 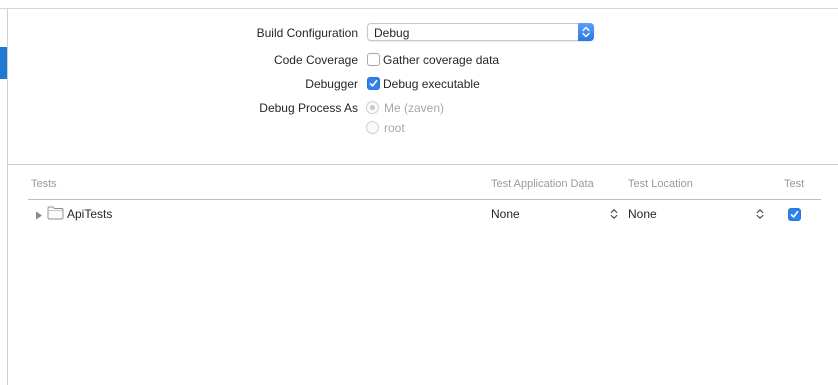 I want to click on build-configuration-label: Build Configuration, so click(x=307, y=33).